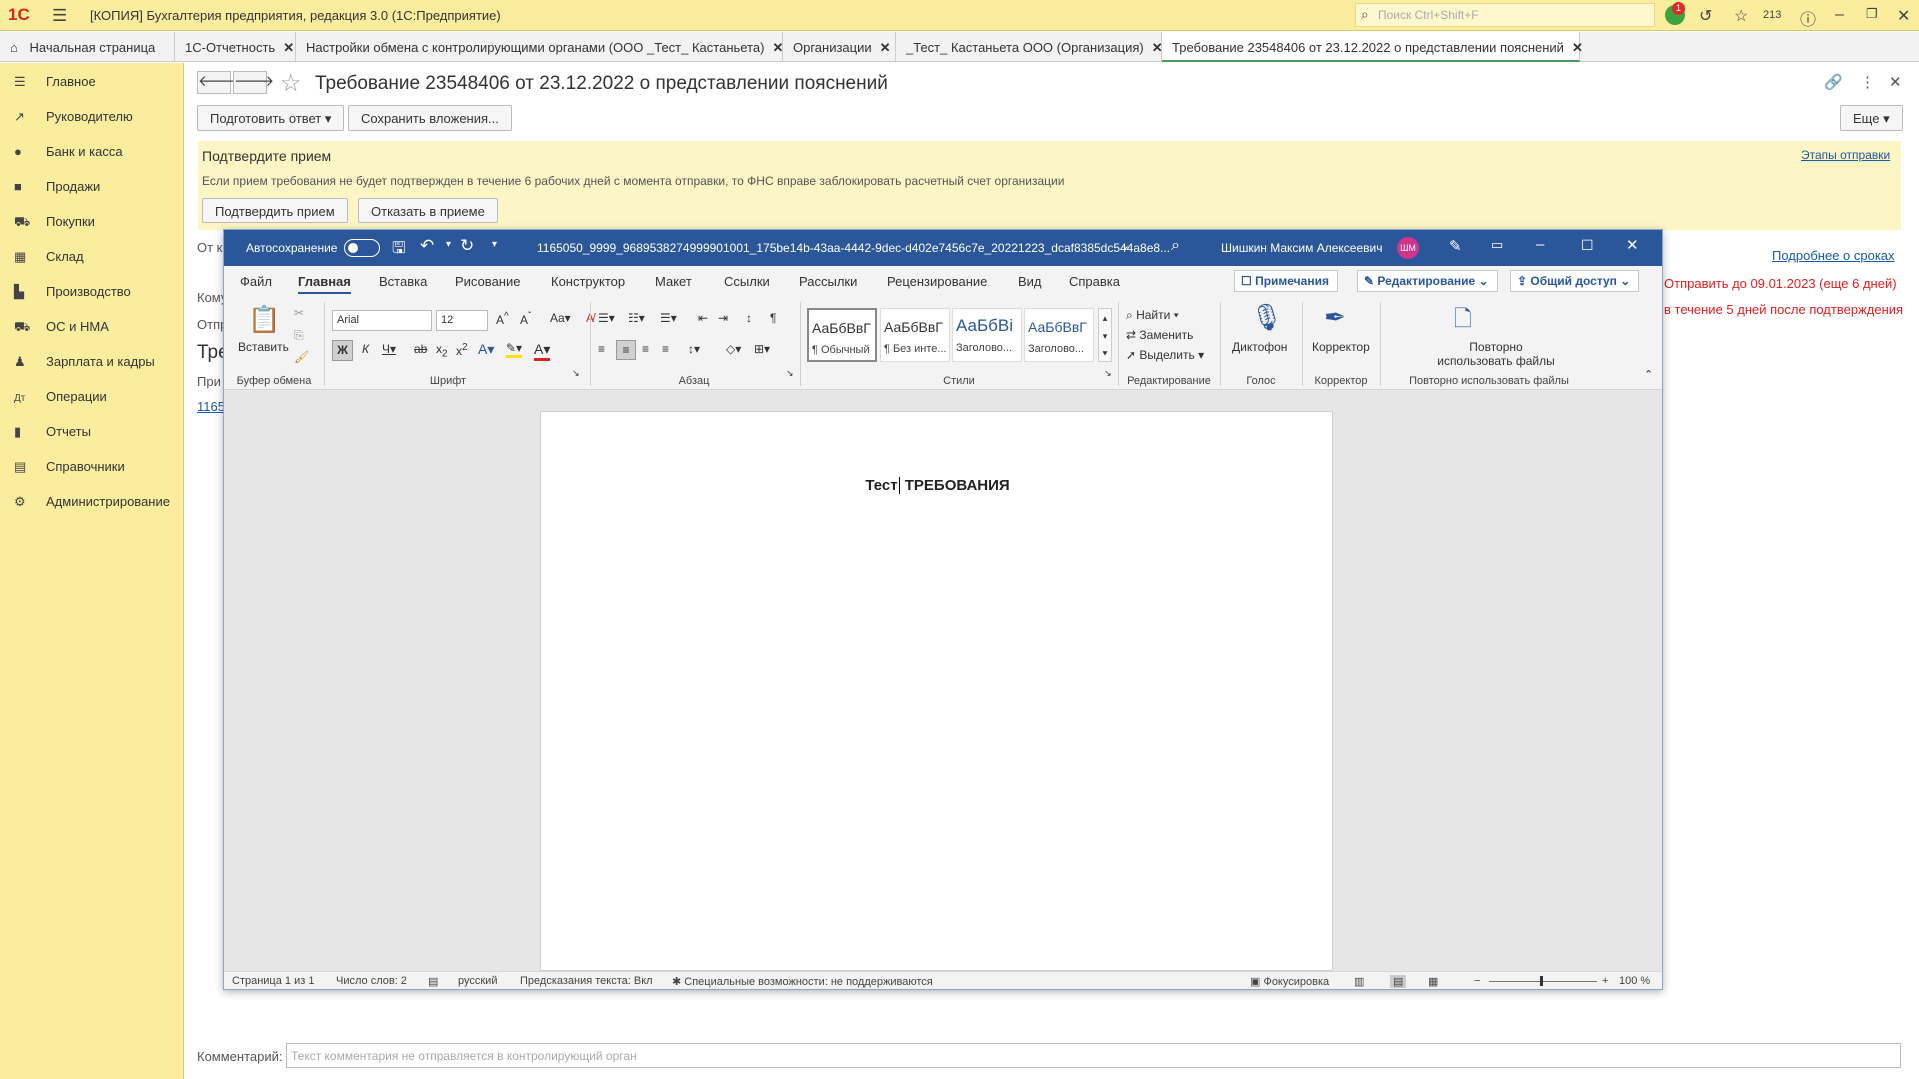 This screenshot has height=1079, width=1919. I want to click on user-avatar: ШМ, so click(1408, 248).